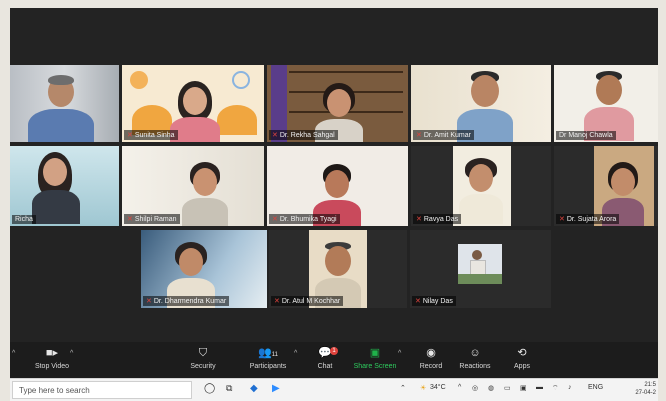 The height and width of the screenshot is (401, 666). What do you see at coordinates (346, 72) in the screenshot?
I see `bookshelf-line` at bounding box center [346, 72].